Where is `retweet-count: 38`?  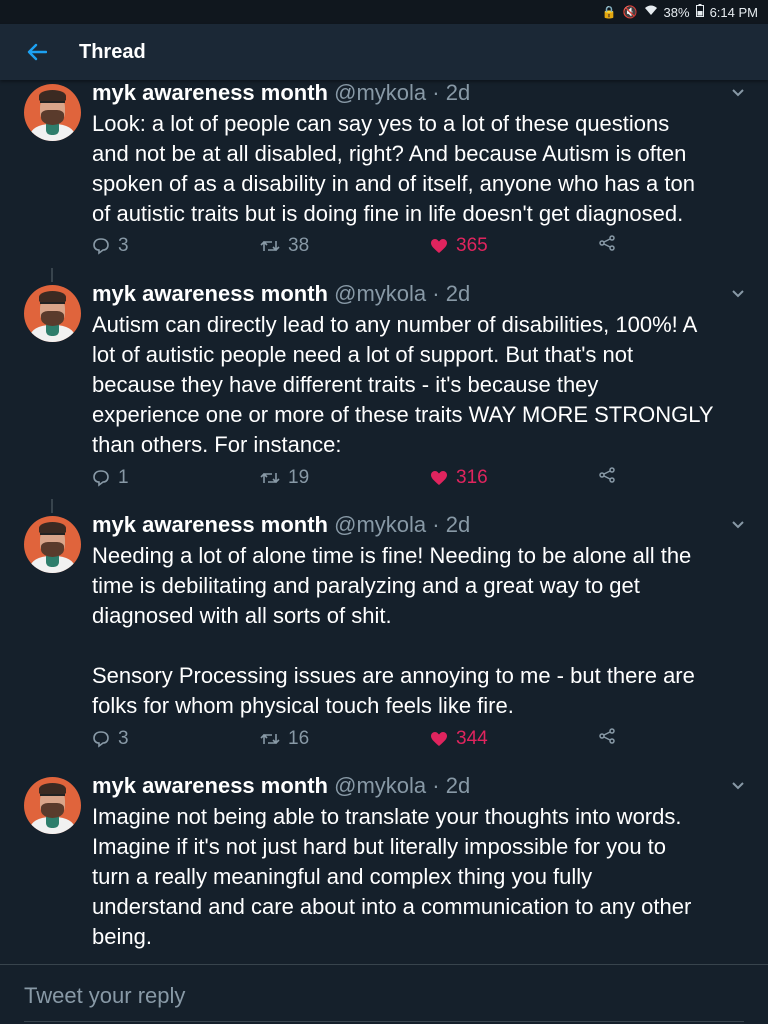 retweet-count: 38 is located at coordinates (299, 245).